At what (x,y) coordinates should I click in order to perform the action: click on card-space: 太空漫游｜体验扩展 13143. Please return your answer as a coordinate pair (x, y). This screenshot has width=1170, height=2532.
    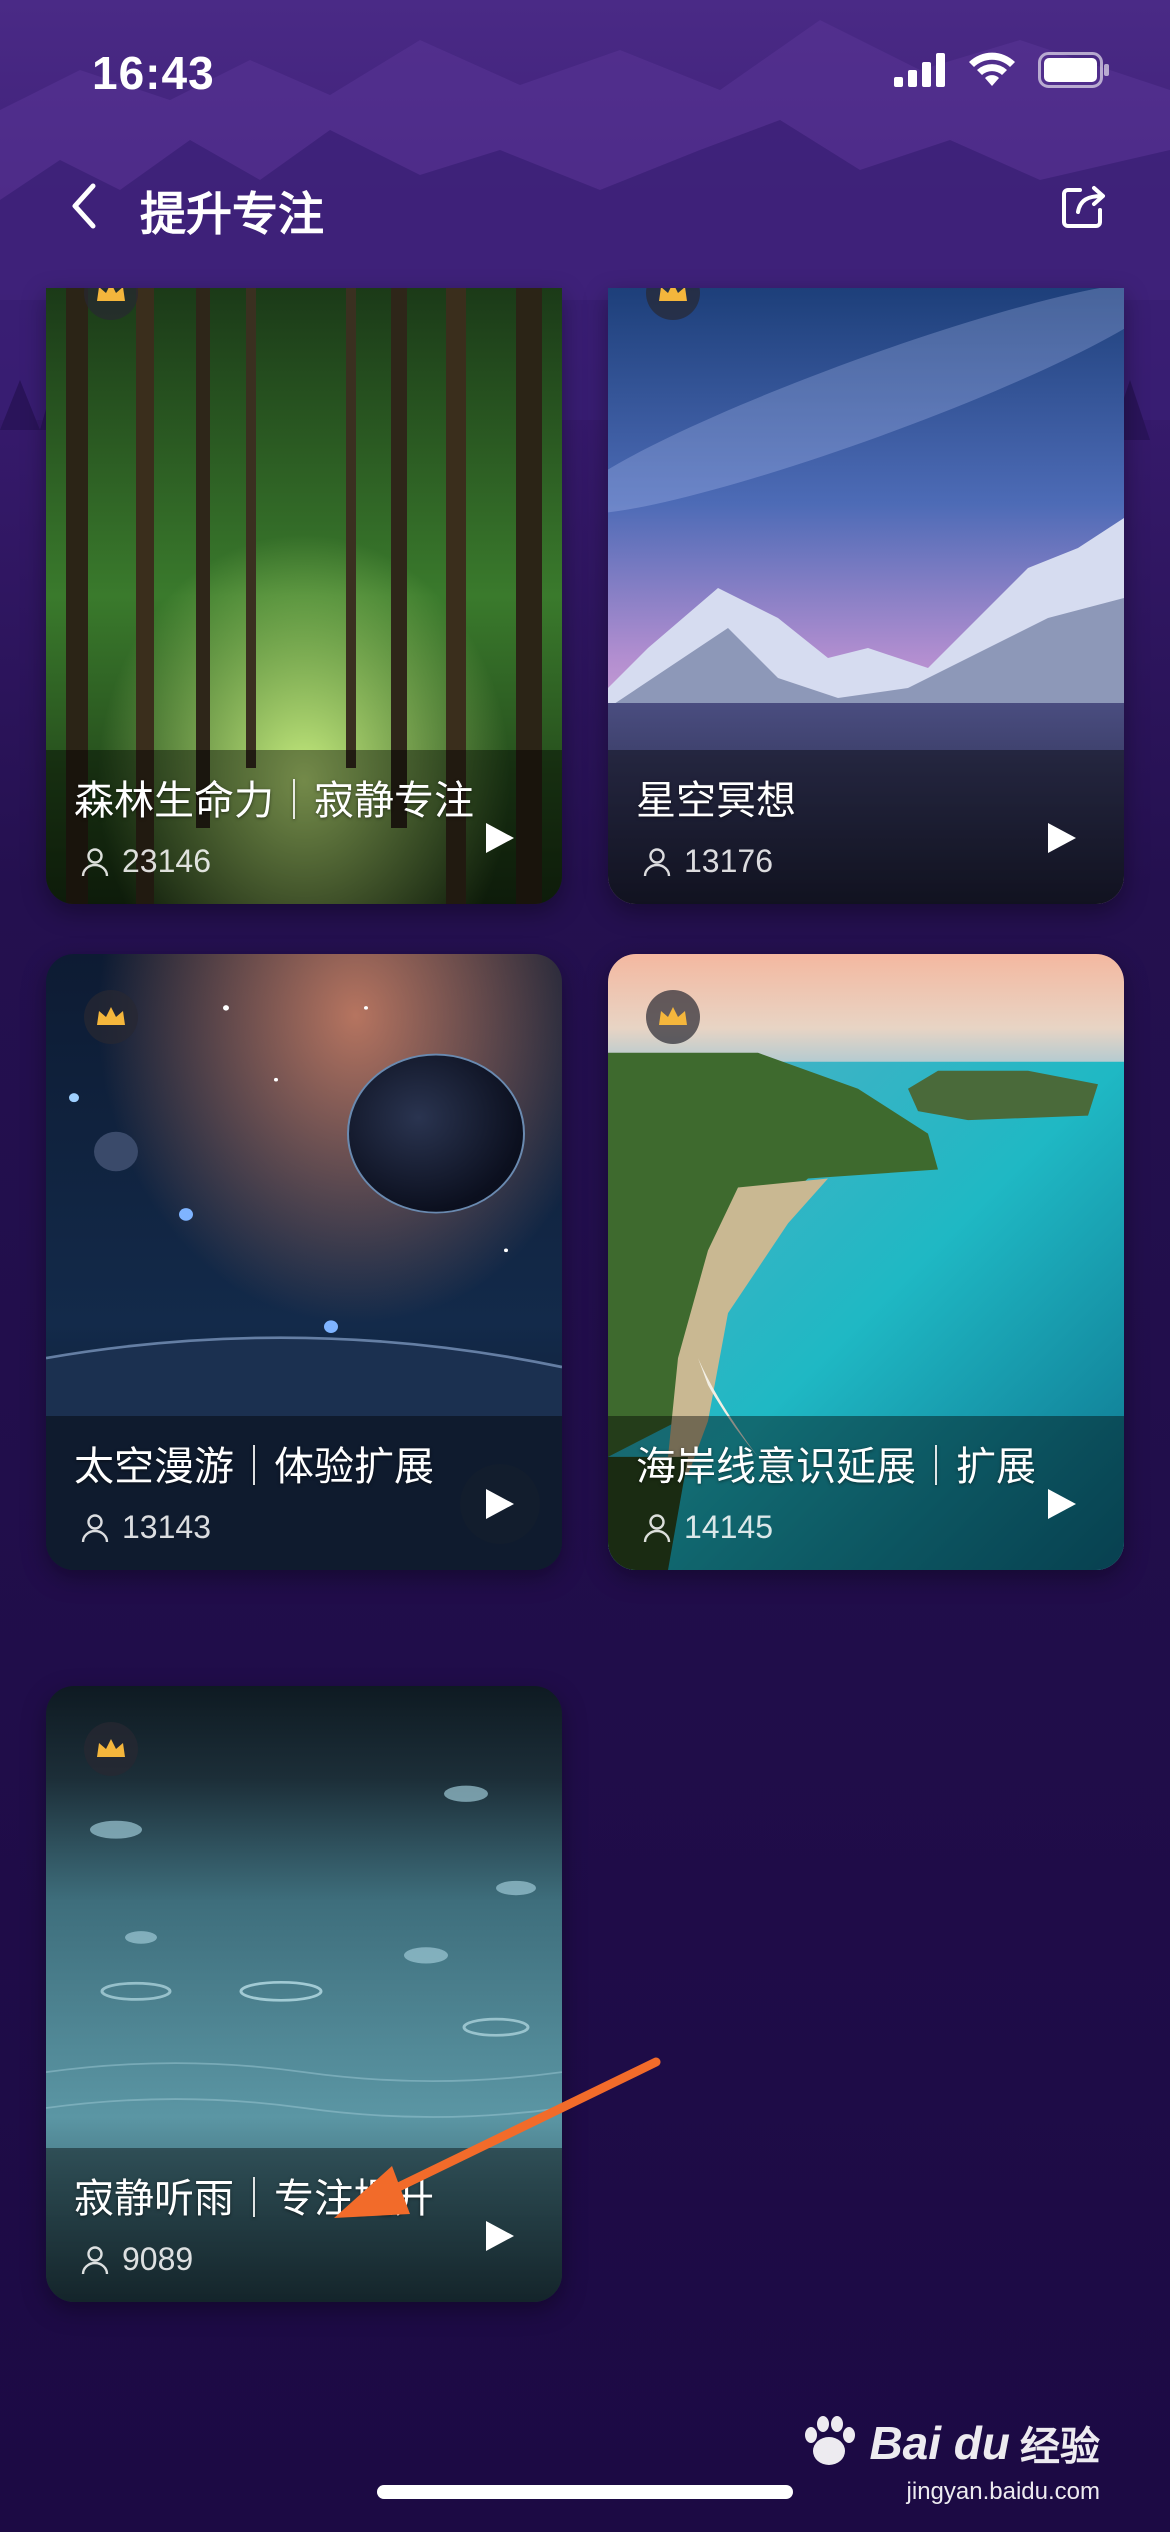
    Looking at the image, I should click on (304, 1262).